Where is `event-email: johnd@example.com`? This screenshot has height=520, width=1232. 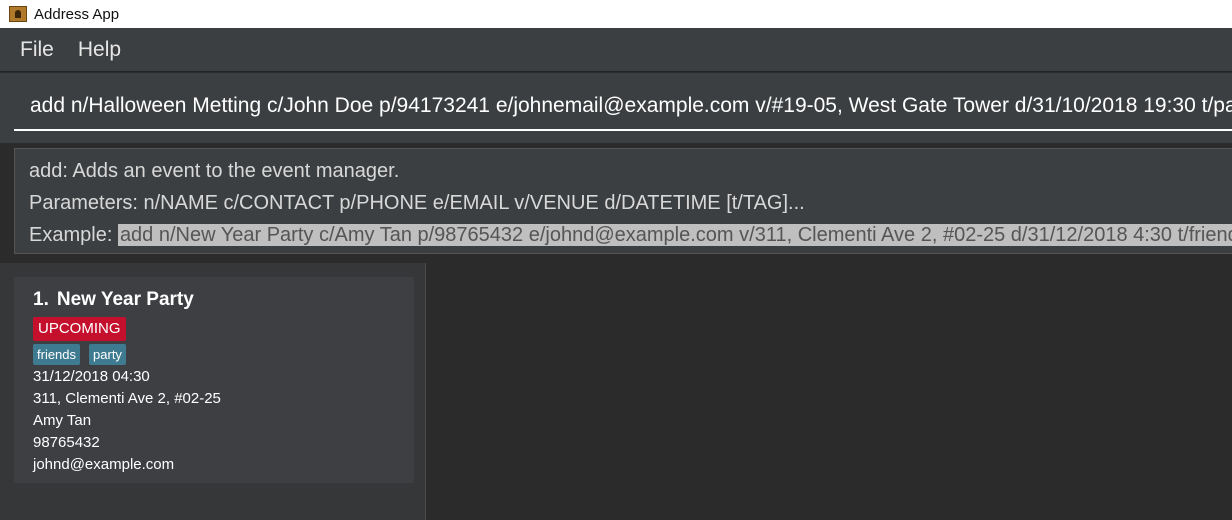 event-email: johnd@example.com is located at coordinates (104, 464).